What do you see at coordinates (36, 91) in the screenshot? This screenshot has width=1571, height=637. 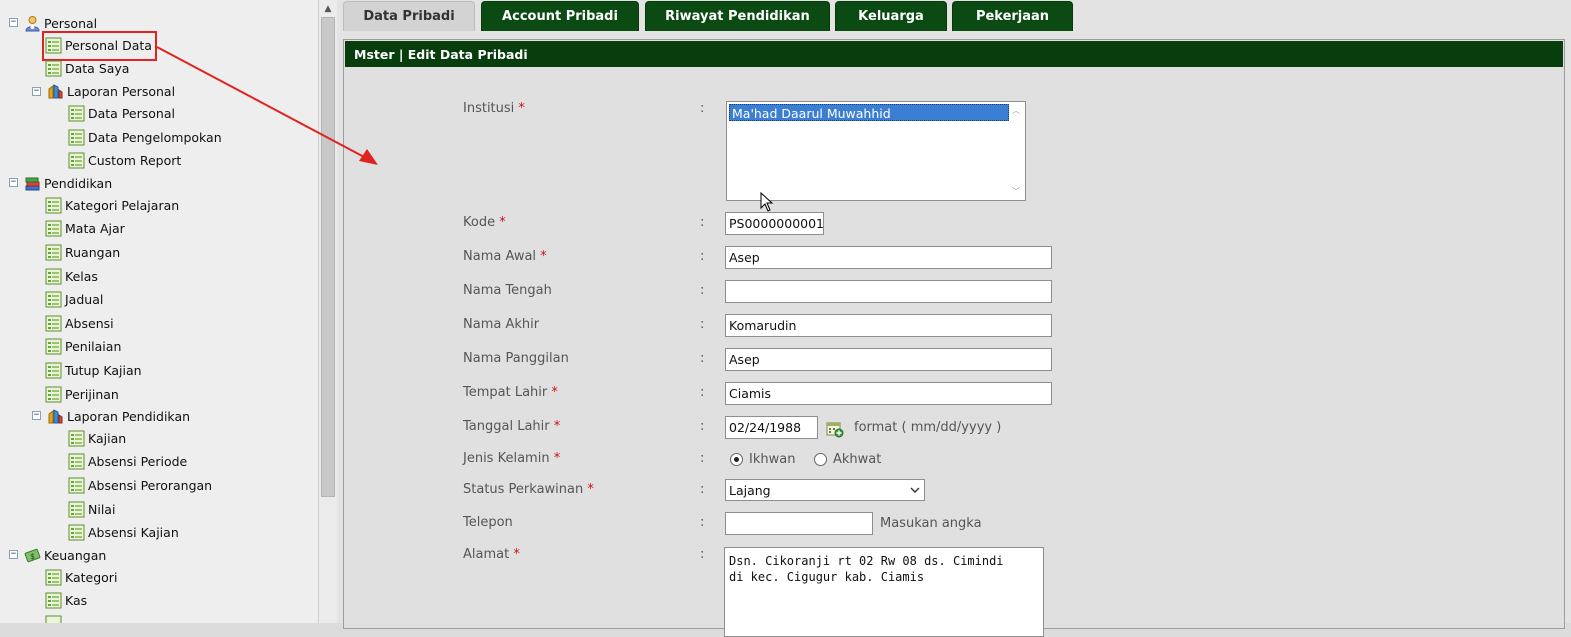 I see `collapse-laporan-personal-toggle: −` at bounding box center [36, 91].